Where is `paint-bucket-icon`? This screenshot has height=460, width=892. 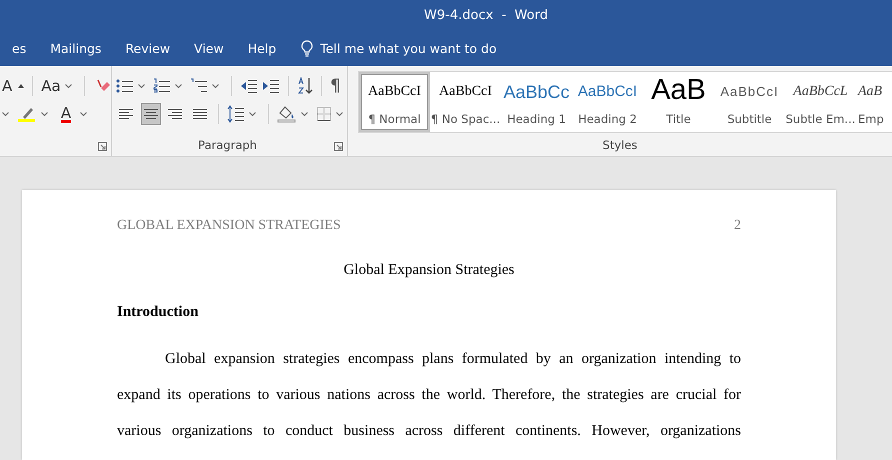 paint-bucket-icon is located at coordinates (287, 114).